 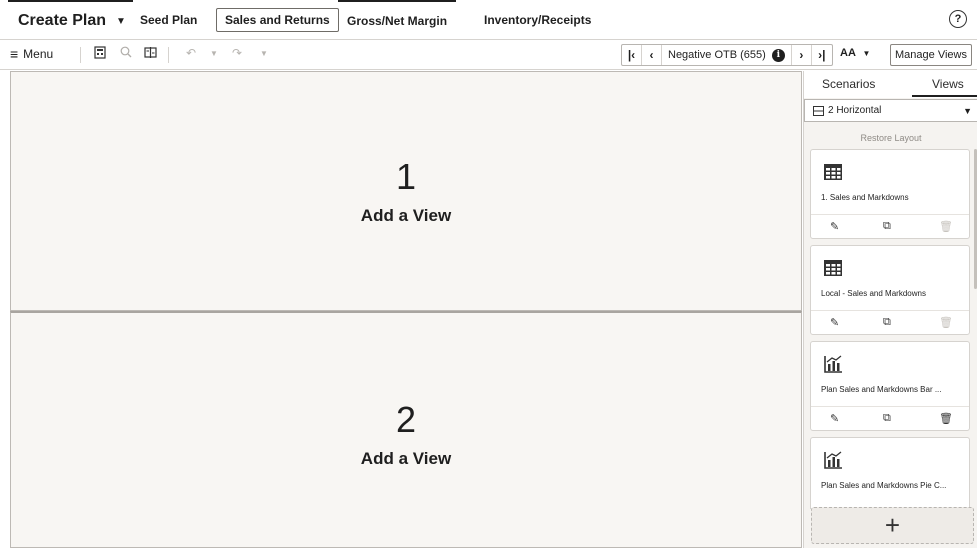 I want to click on tab-sales-and-returns: Sales and Returns, so click(x=277, y=20).